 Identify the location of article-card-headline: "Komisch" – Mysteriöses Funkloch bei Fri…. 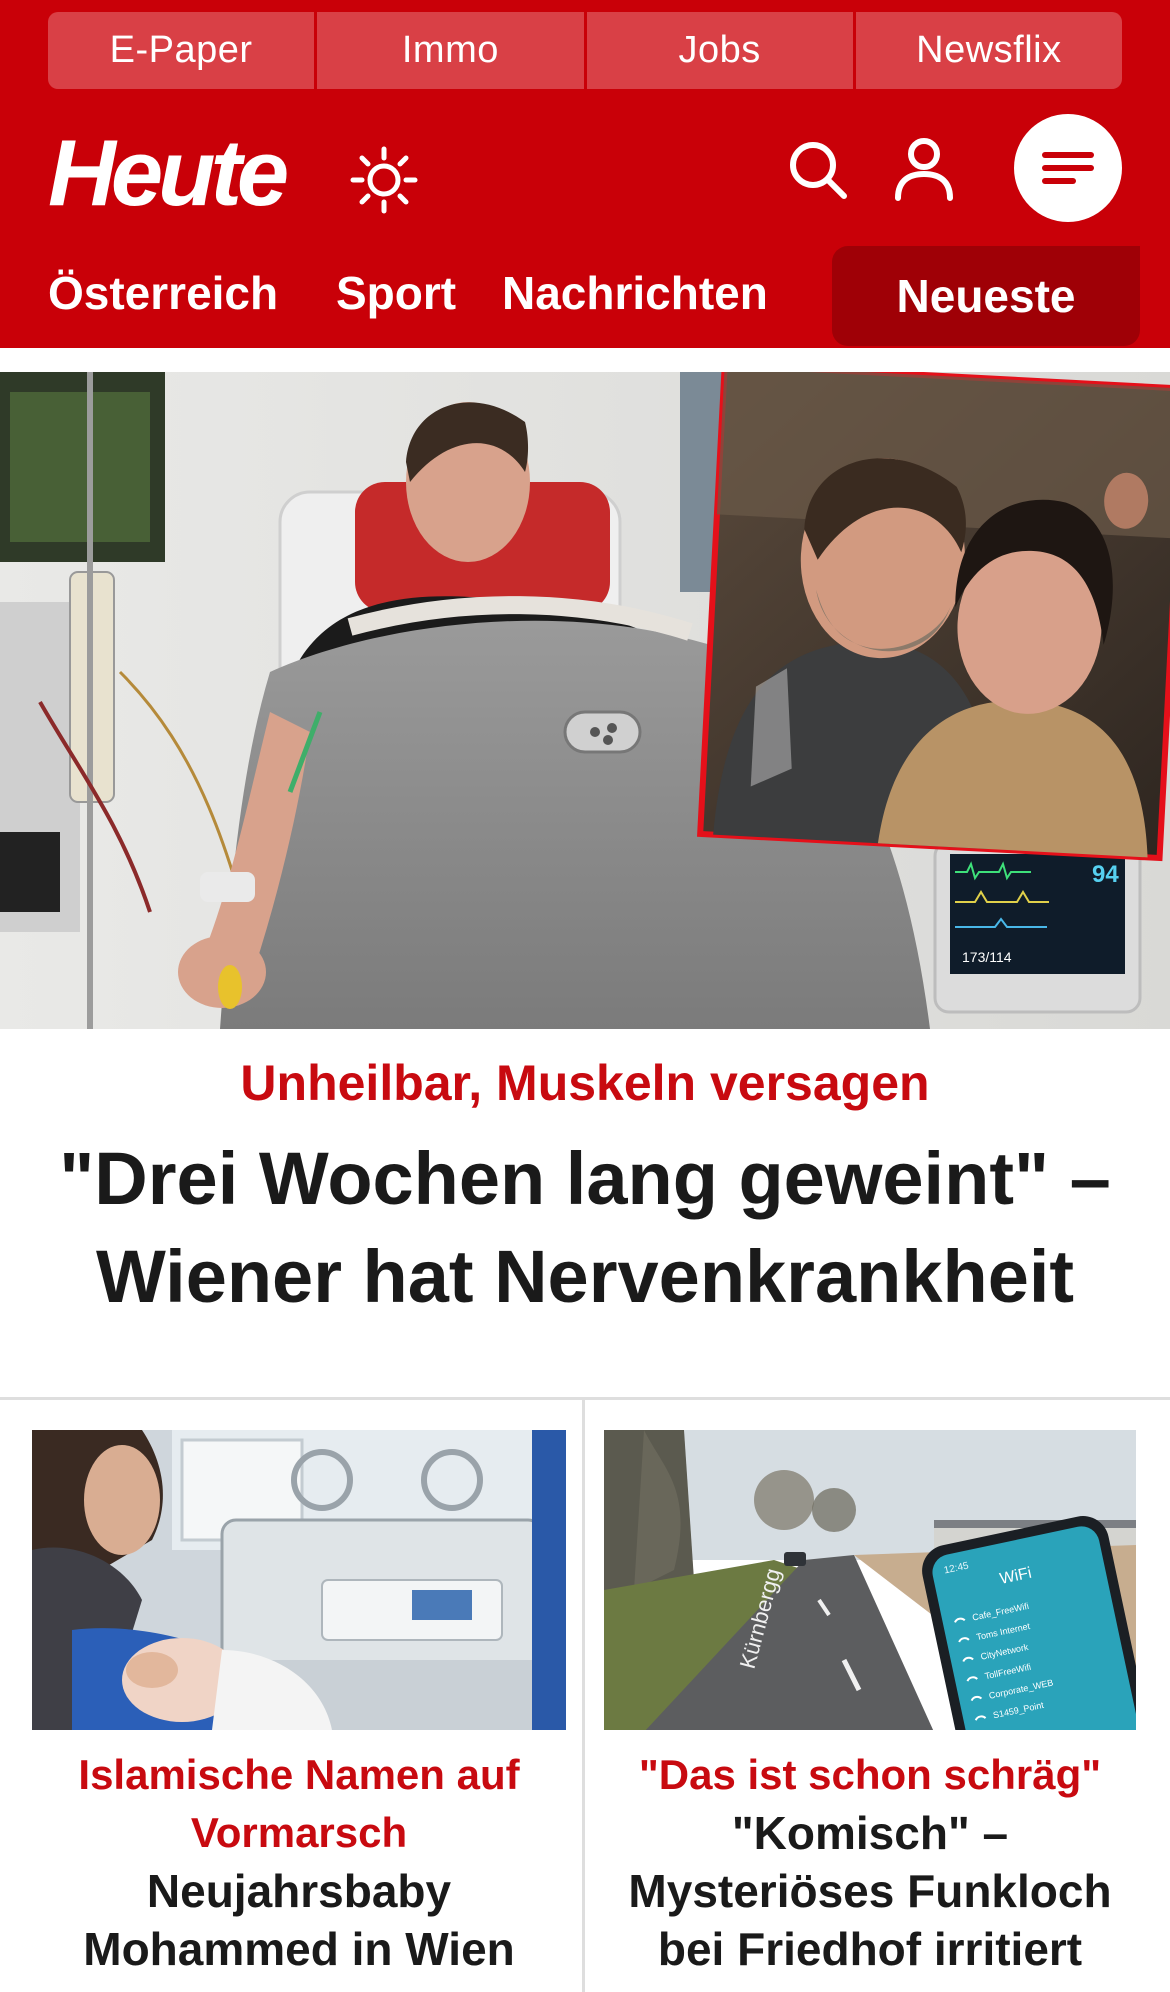
(870, 1891).